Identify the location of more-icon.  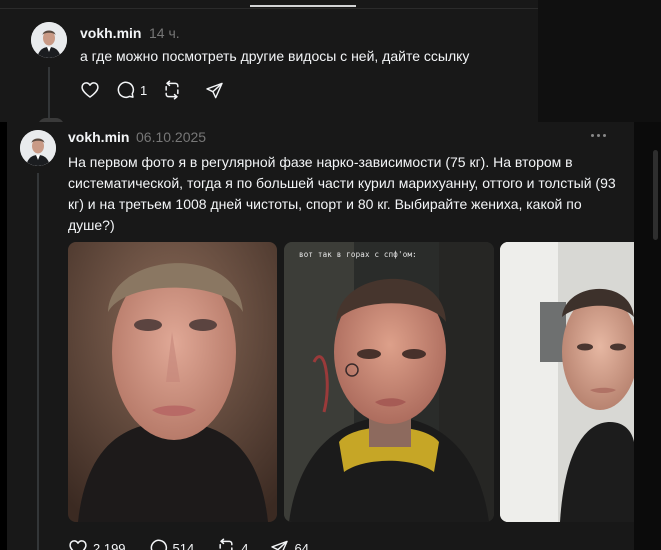
(600, 135).